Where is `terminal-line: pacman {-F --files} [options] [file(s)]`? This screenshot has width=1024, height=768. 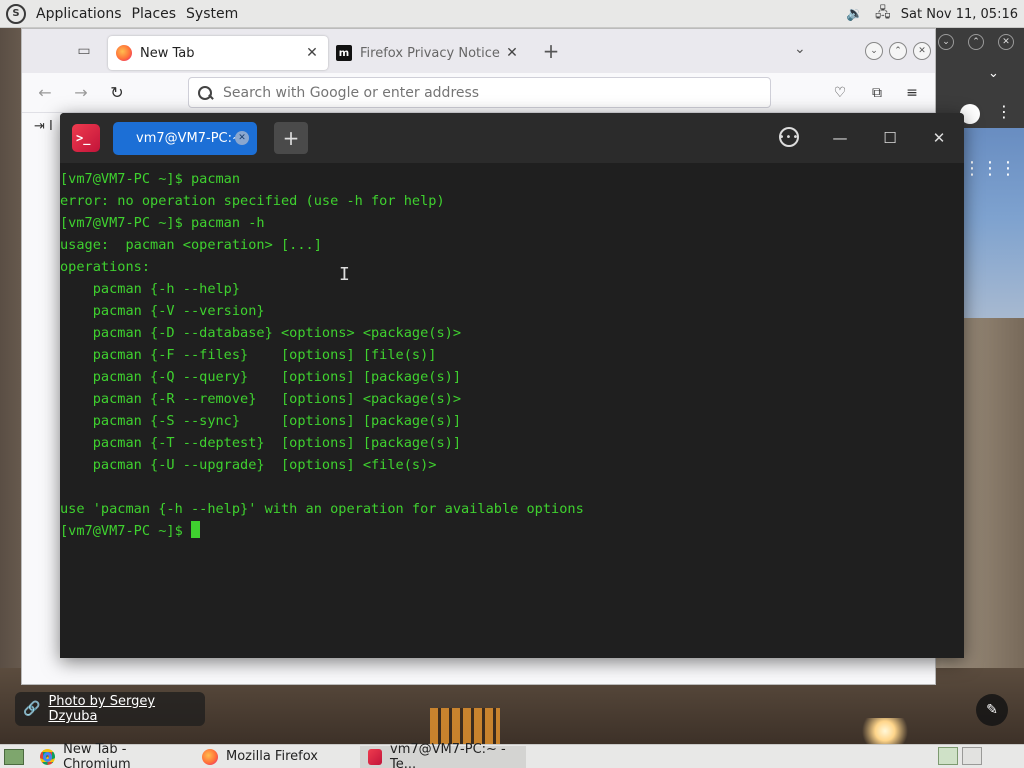
terminal-line: pacman {-F --files} [options] [file(s)] is located at coordinates (248, 355).